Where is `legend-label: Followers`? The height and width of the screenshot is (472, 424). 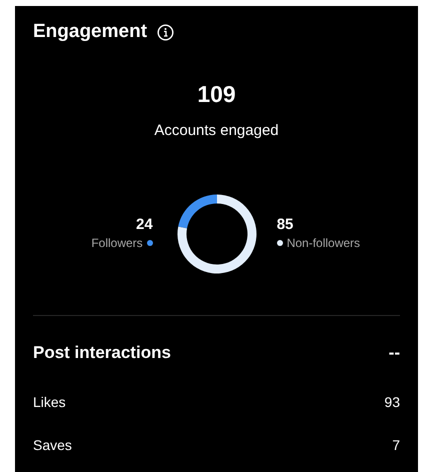 legend-label: Followers is located at coordinates (117, 243).